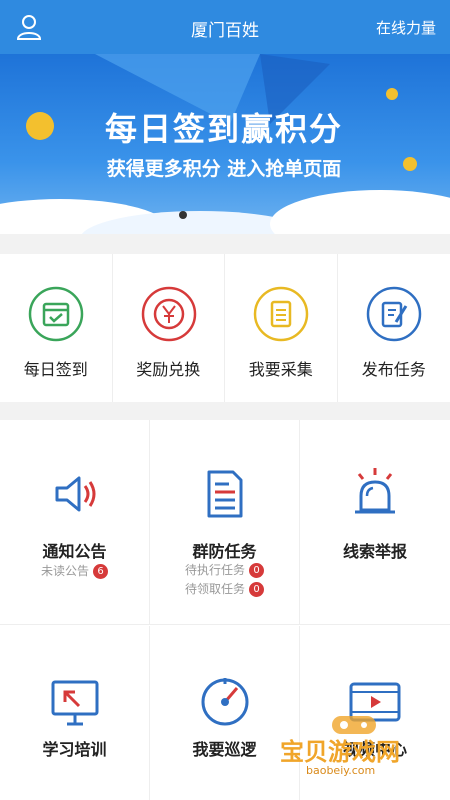 This screenshot has height=800, width=450. What do you see at coordinates (223, 129) in the screenshot?
I see `banner-title: 每日签到赢积分` at bounding box center [223, 129].